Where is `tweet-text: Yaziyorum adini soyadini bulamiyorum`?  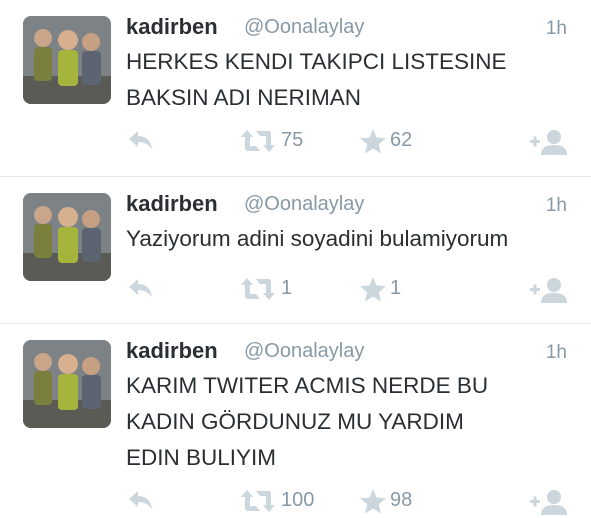
tweet-text: Yaziyorum adini soyadini bulamiyorum is located at coordinates (317, 238).